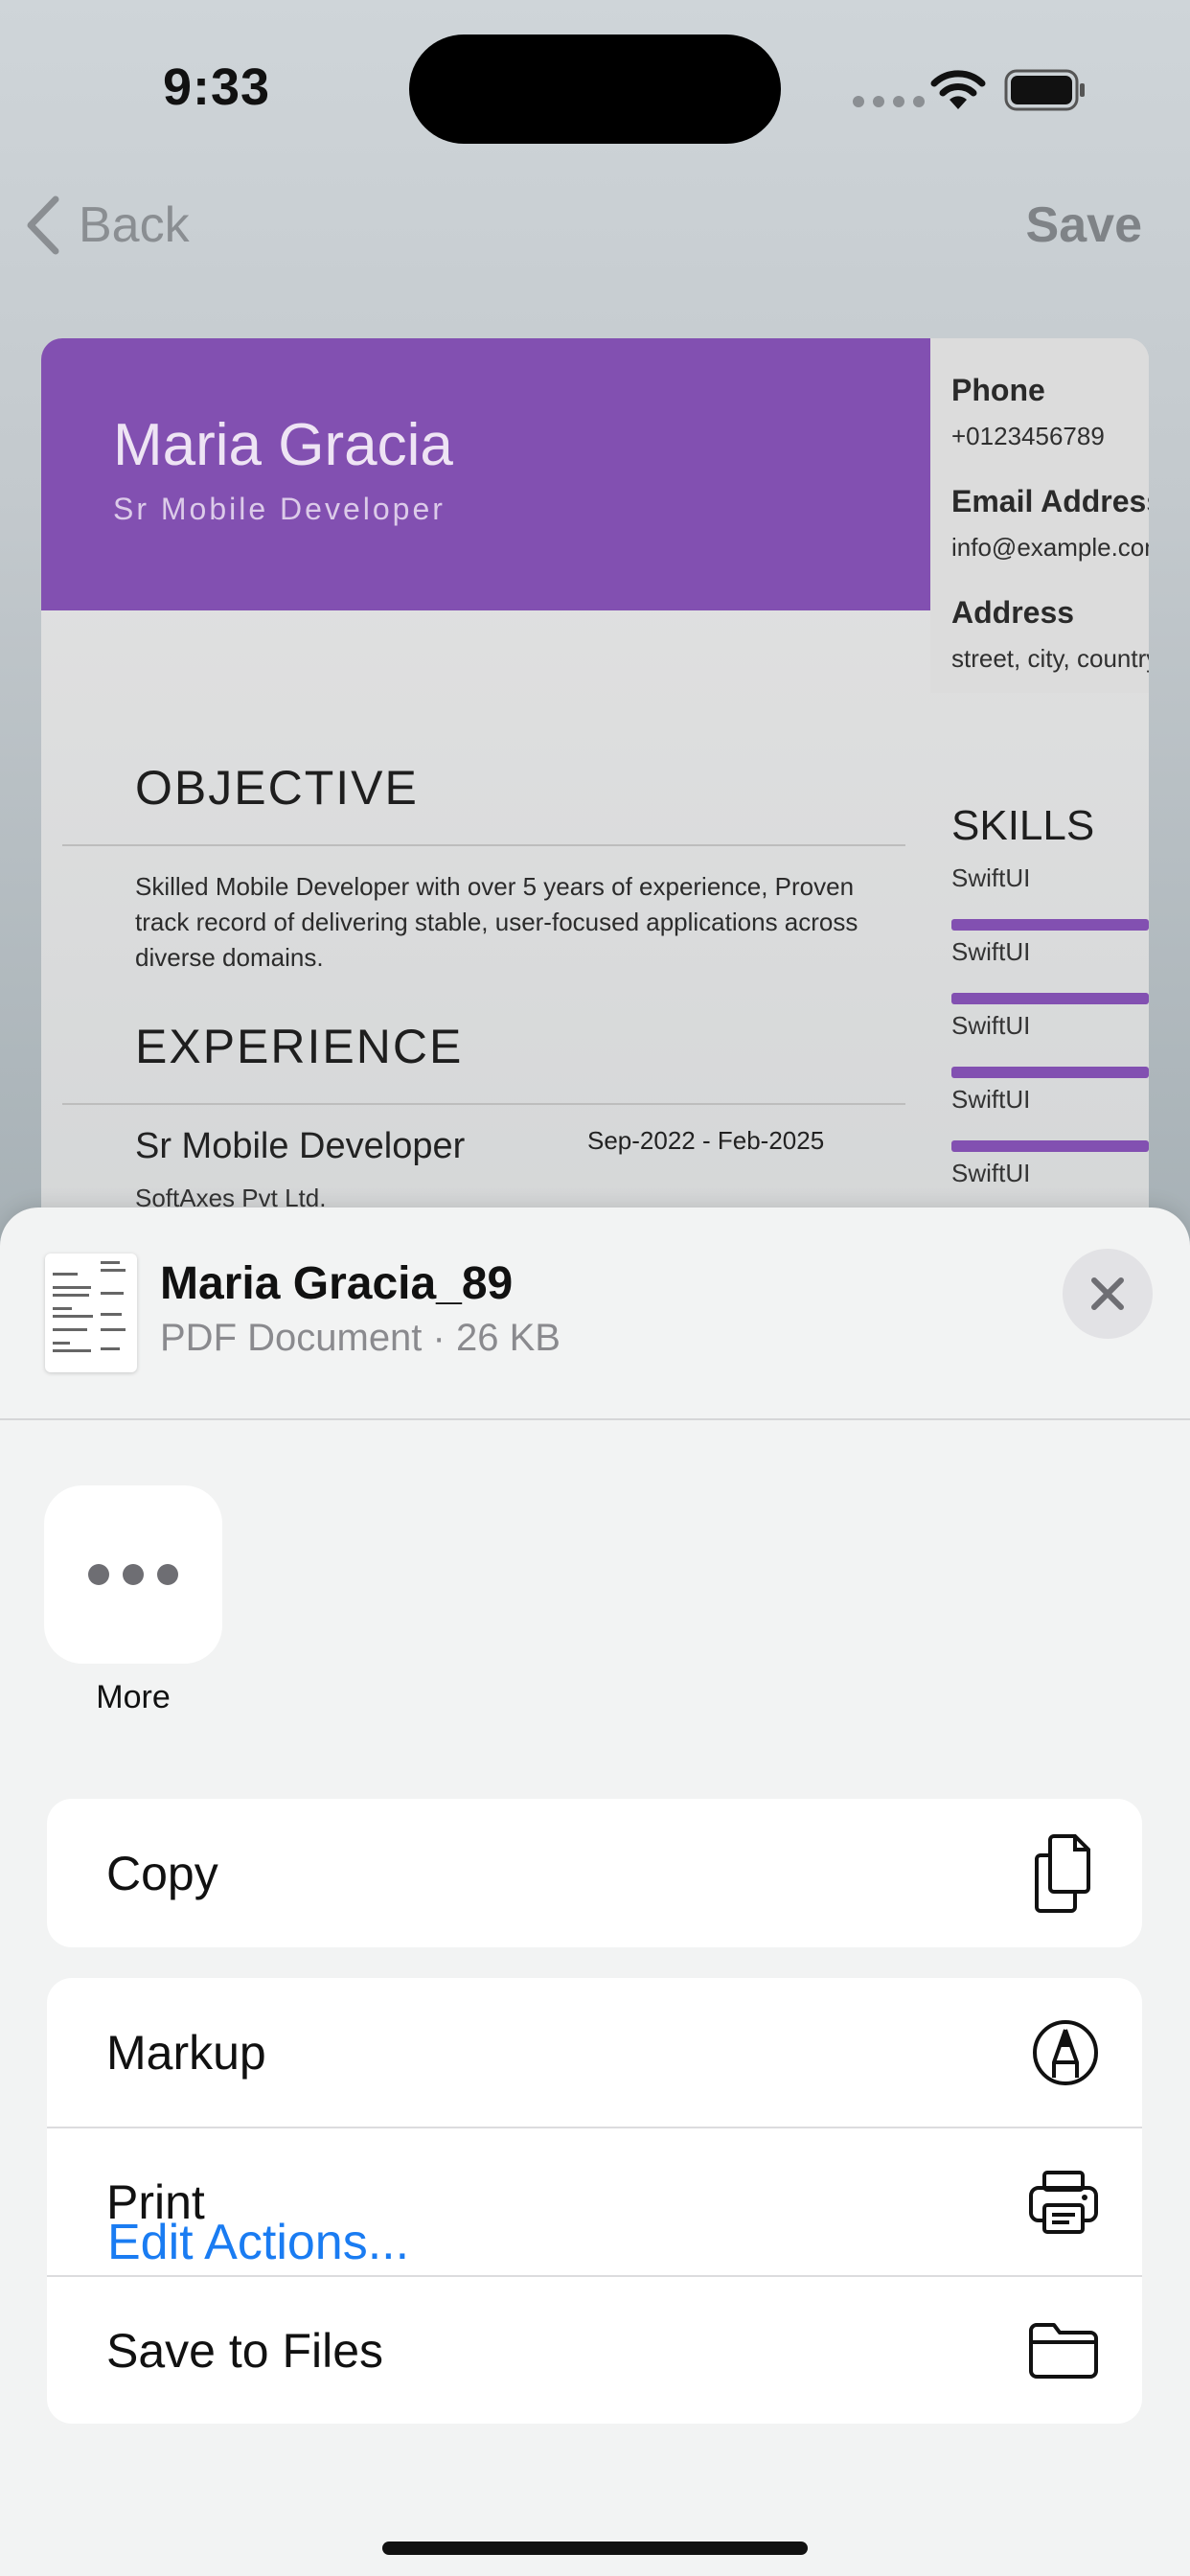 Image resolution: width=1190 pixels, height=2576 pixels. What do you see at coordinates (283, 445) in the screenshot?
I see `resume-name: Maria Gracia` at bounding box center [283, 445].